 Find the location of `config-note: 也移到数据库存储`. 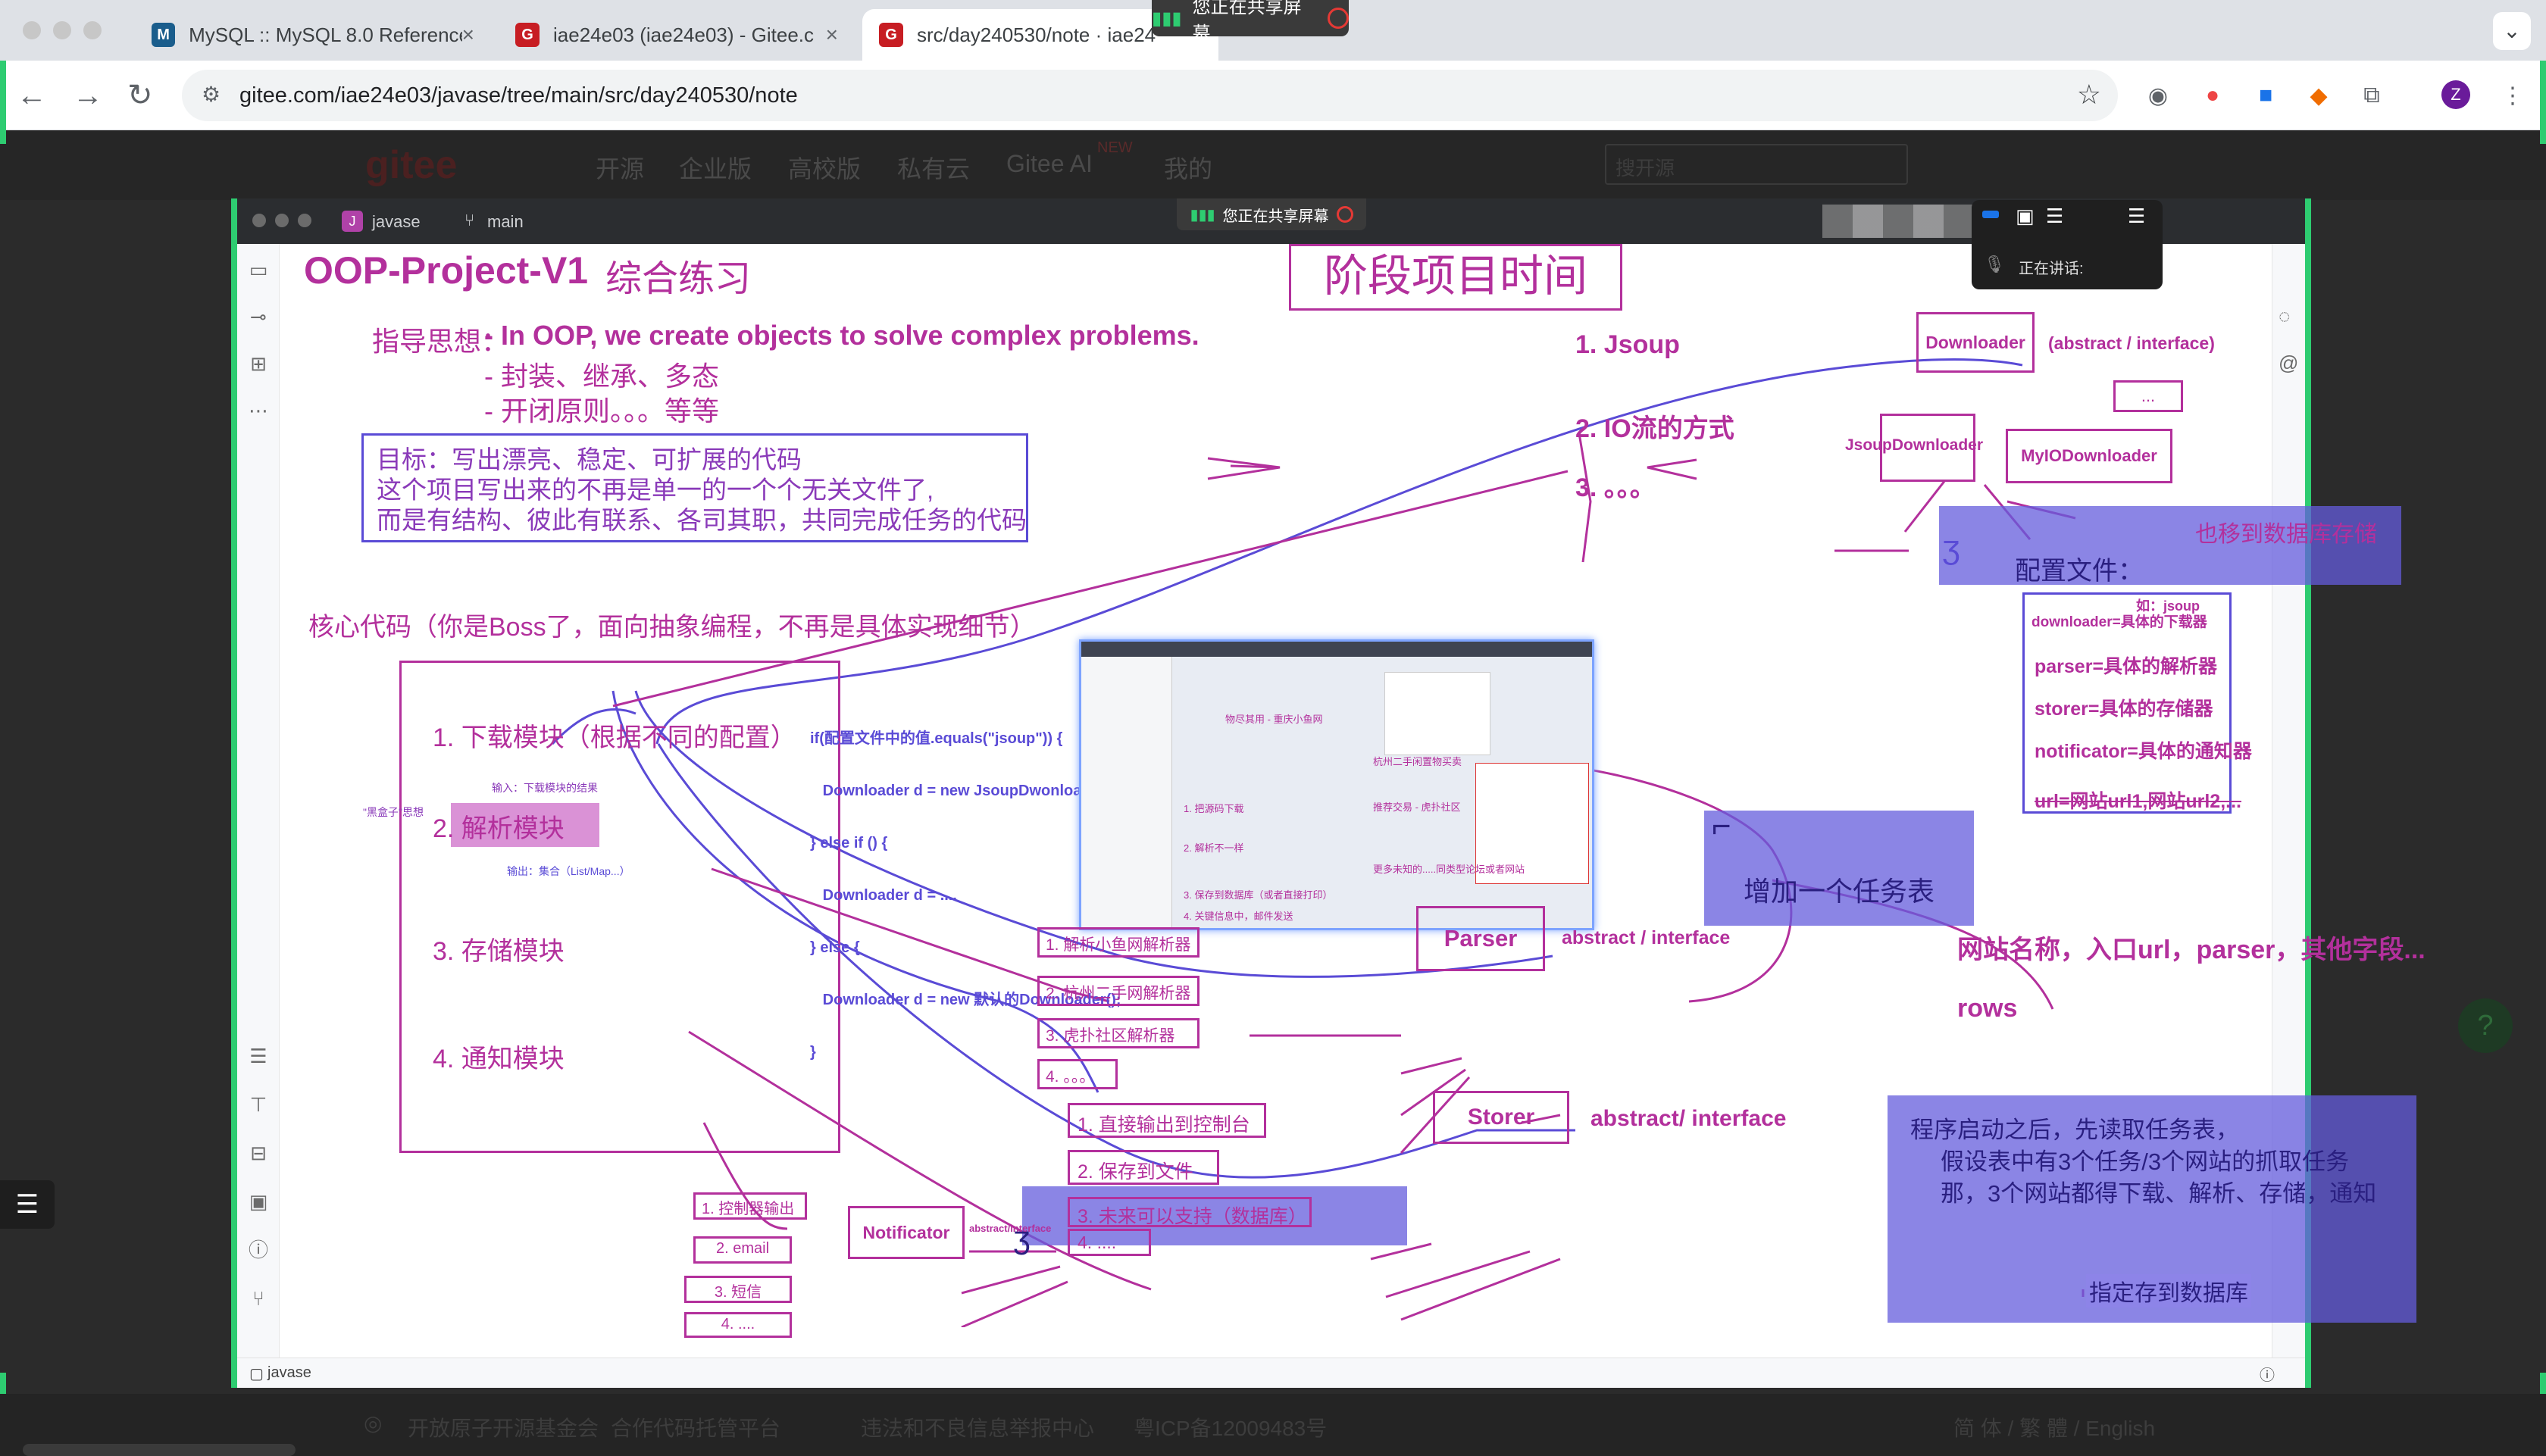

config-note: 也移到数据库存储 is located at coordinates (2286, 534).